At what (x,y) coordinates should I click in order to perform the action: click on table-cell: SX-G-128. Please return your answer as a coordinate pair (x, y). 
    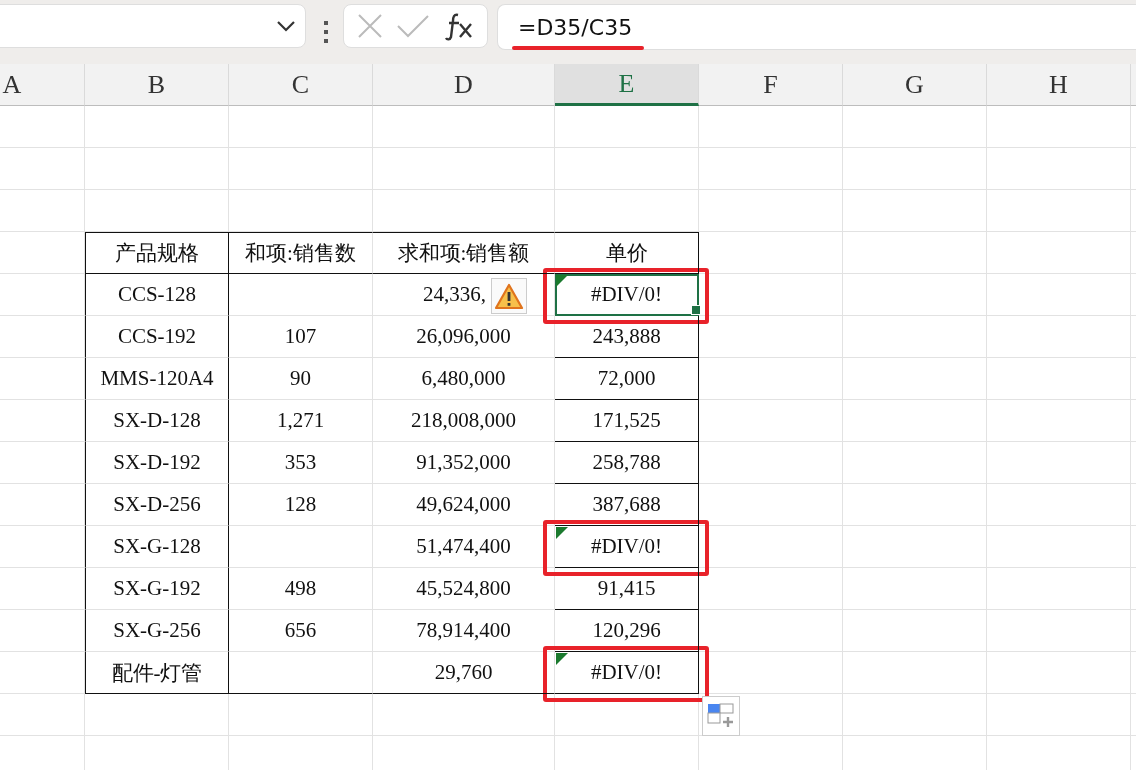
    Looking at the image, I should click on (157, 547).